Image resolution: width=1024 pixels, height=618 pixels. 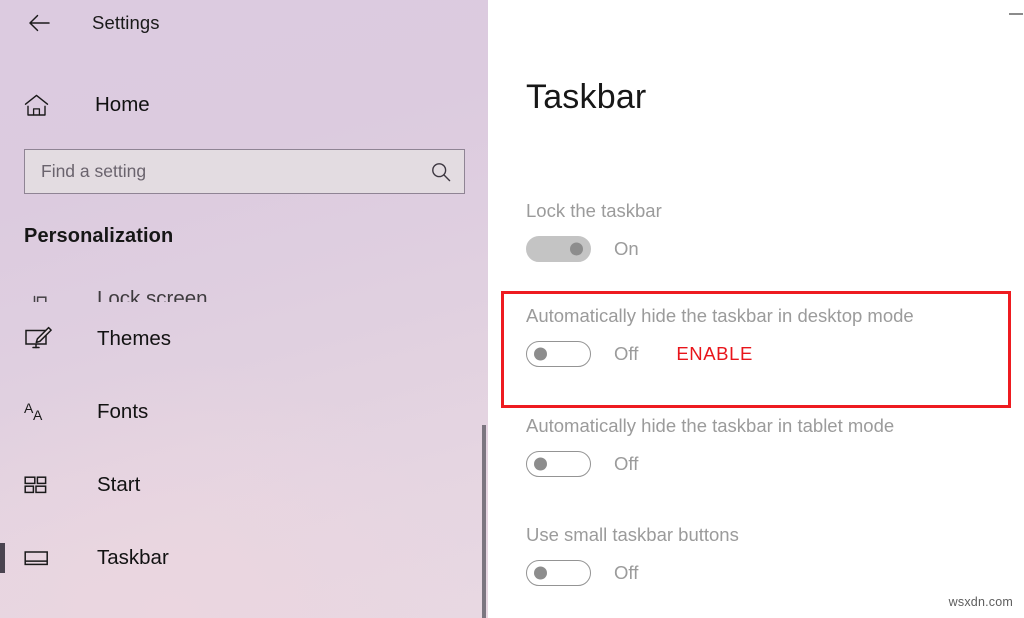 What do you see at coordinates (244, 411) in the screenshot?
I see `sidebar-item-fonts: A A Fonts` at bounding box center [244, 411].